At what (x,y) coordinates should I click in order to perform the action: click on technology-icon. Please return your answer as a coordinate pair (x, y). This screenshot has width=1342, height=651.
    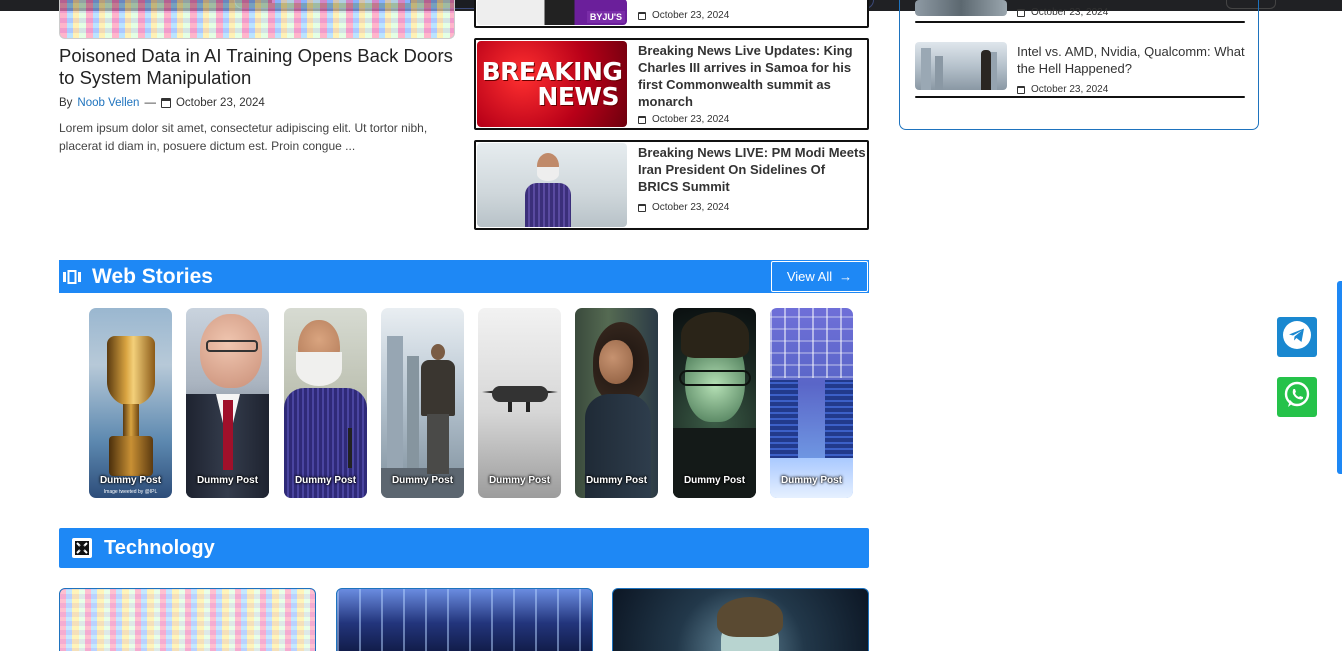
    Looking at the image, I should click on (82, 548).